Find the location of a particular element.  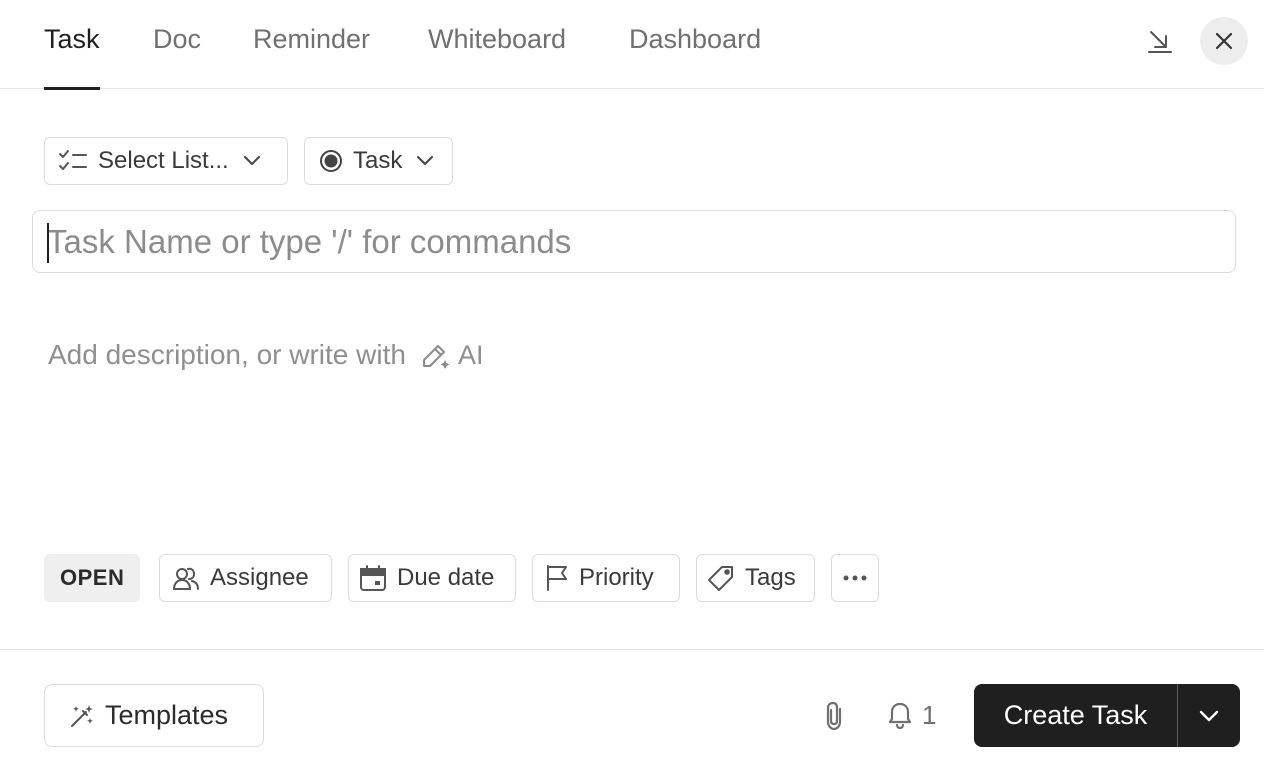

radio-dot-icon is located at coordinates (331, 161).